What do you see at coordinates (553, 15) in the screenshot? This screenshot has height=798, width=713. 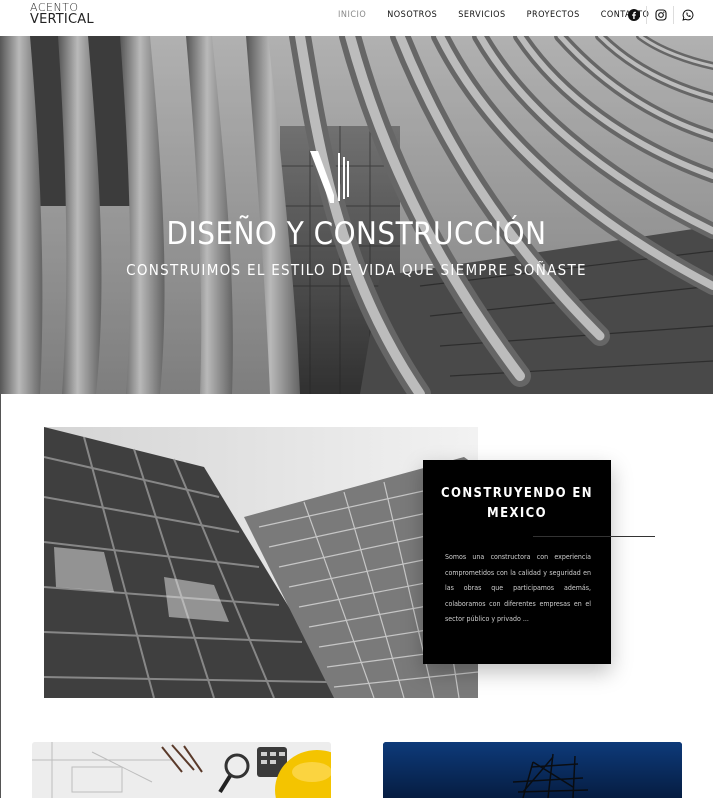 I see `nav-item-proyectos: PROYECTOS` at bounding box center [553, 15].